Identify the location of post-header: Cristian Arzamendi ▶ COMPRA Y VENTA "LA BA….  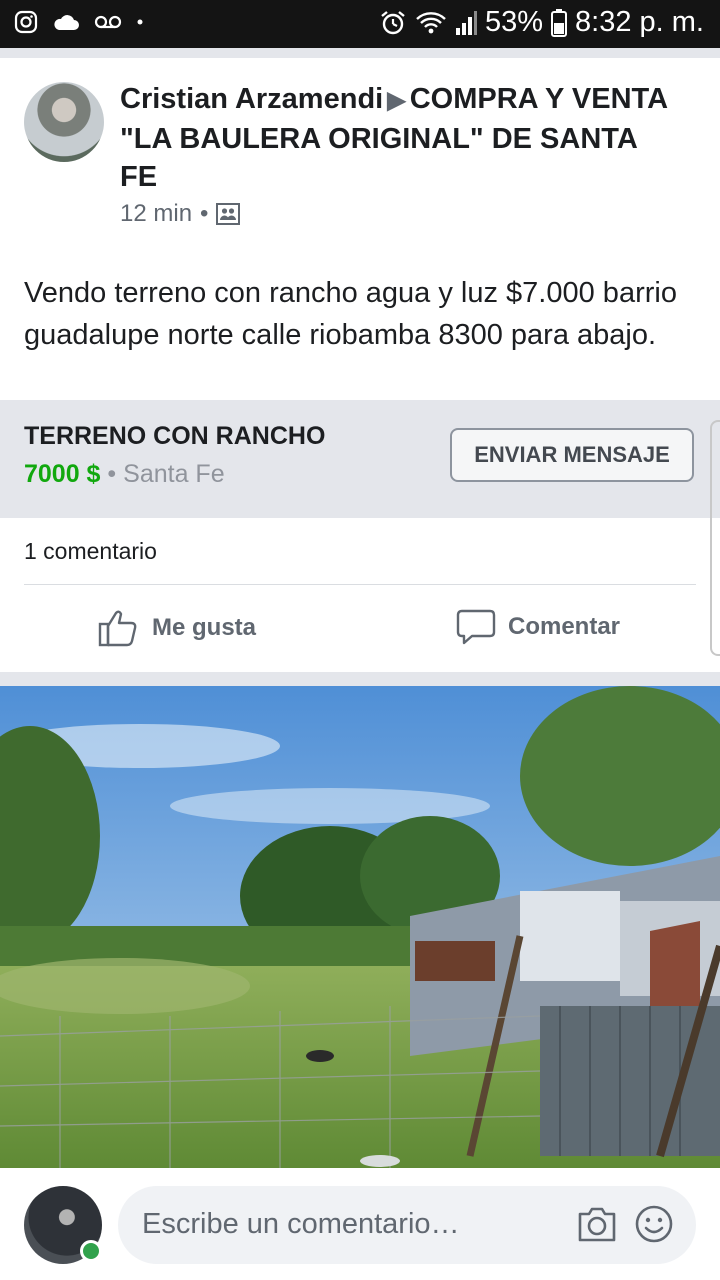
(400, 138).